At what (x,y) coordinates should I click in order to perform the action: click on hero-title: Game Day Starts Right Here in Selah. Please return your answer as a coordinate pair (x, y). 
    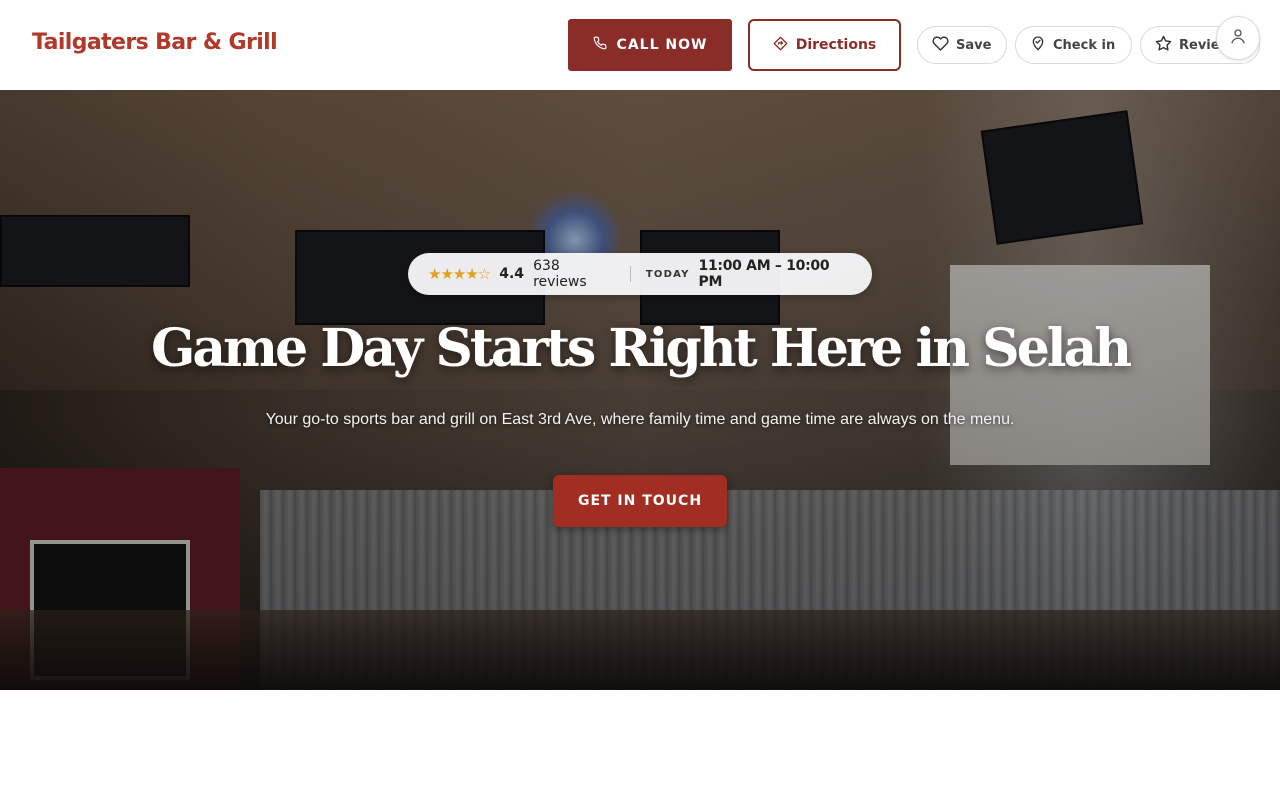
    Looking at the image, I should click on (641, 348).